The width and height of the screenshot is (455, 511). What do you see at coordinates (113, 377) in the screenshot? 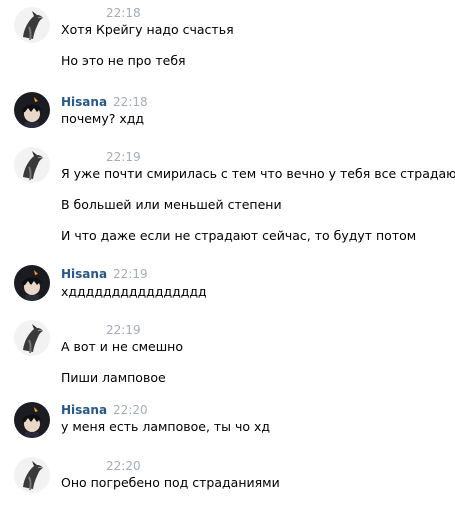
I see `message-text: Пиши ламповое` at bounding box center [113, 377].